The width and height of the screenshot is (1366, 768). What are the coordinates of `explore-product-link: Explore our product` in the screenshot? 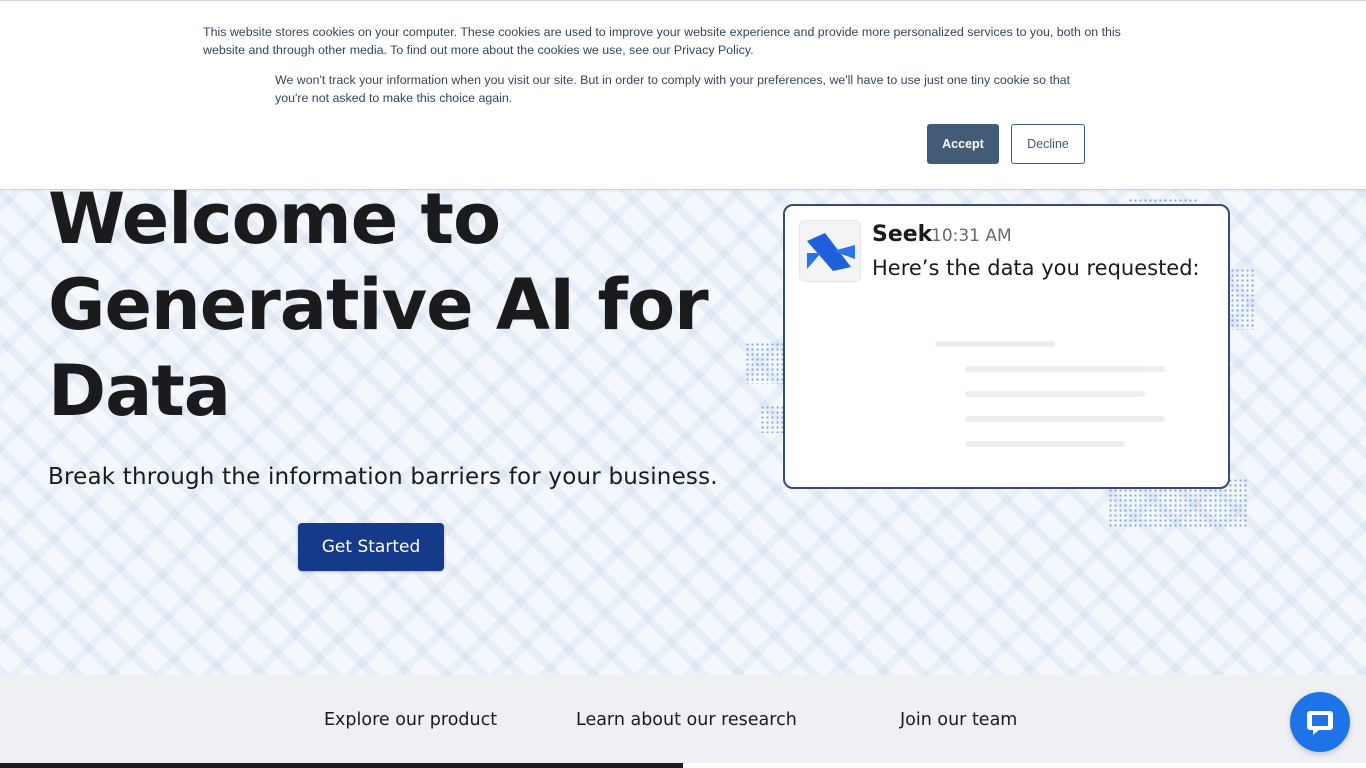 It's located at (410, 720).